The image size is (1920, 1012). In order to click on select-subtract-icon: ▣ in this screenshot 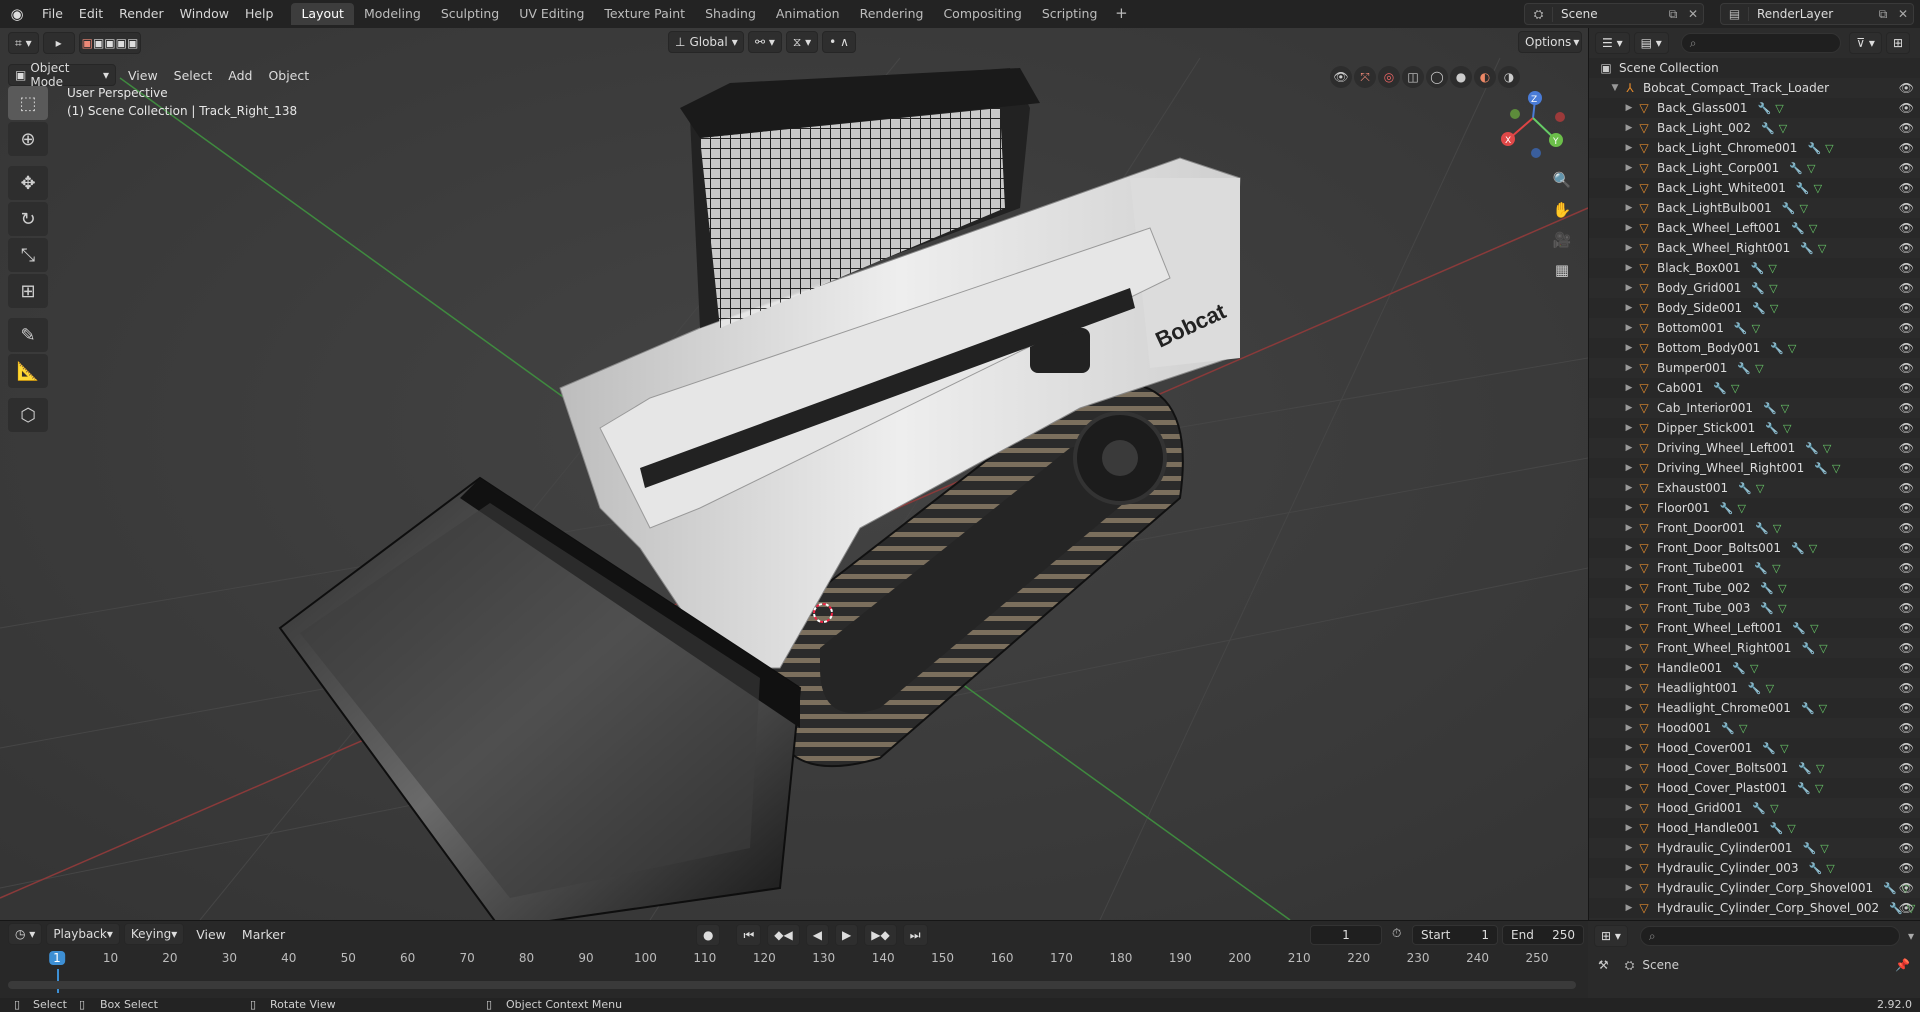, I will do `click(109, 43)`.